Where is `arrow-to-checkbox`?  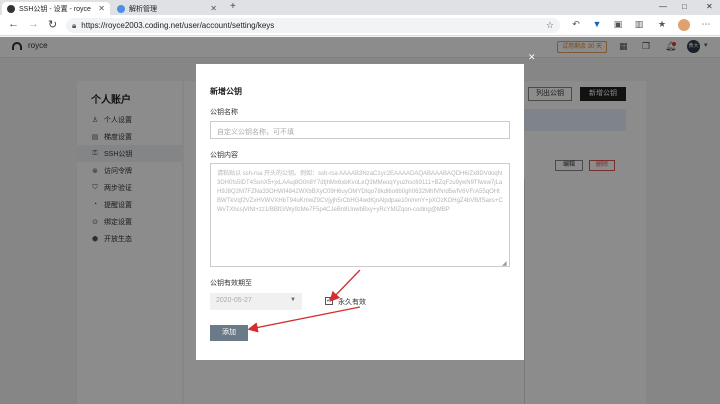 arrow-to-checkbox is located at coordinates (345, 285).